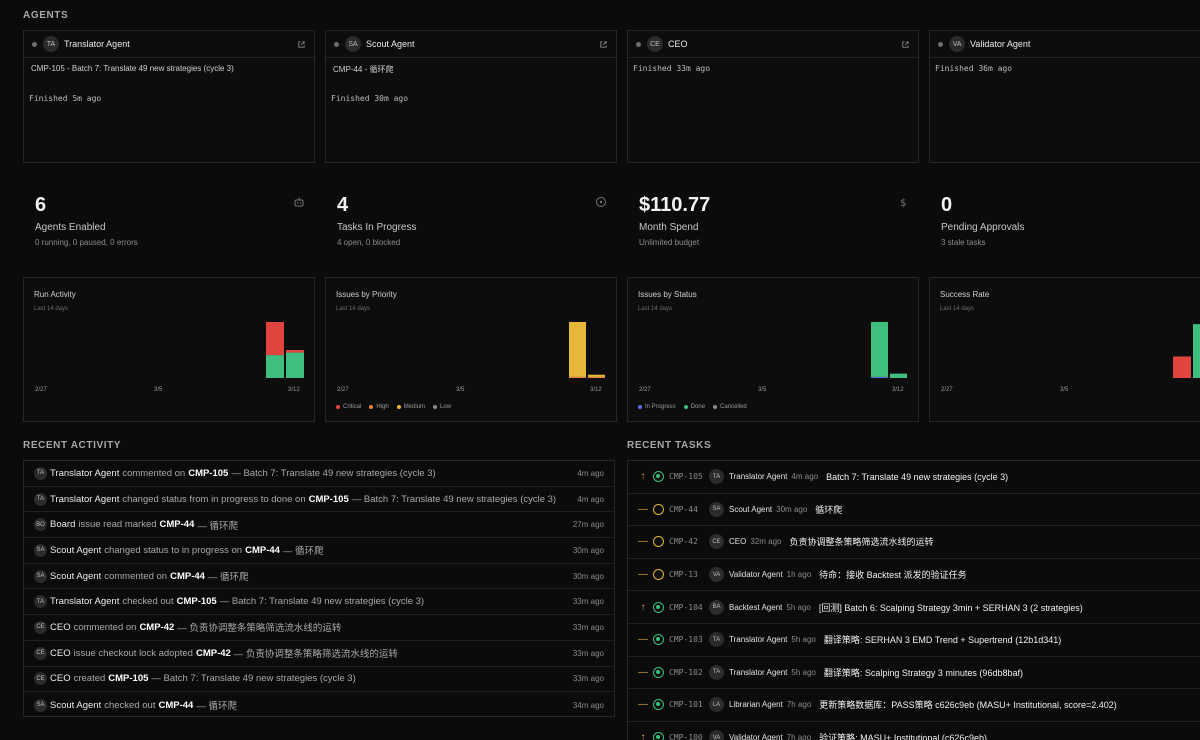 The height and width of the screenshot is (740, 1200). Describe the element at coordinates (410, 407) in the screenshot. I see `legend-item: Medium` at that location.